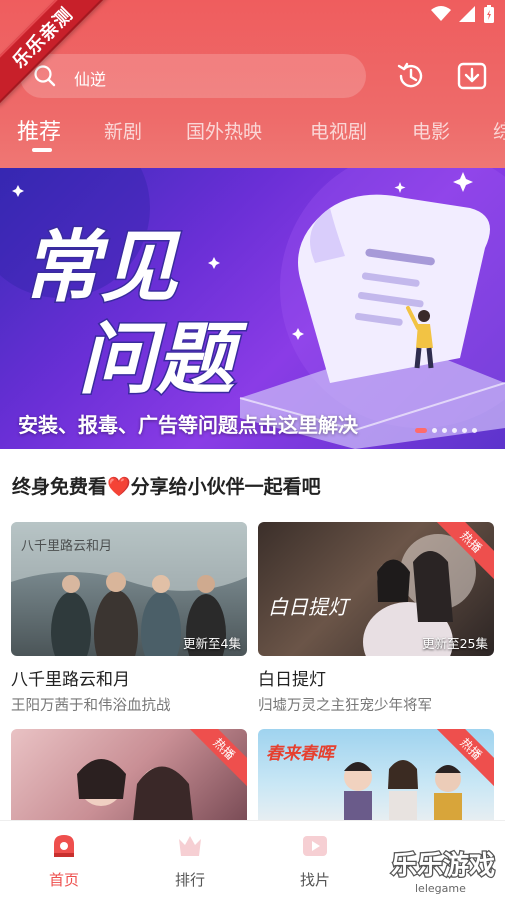  Describe the element at coordinates (64, 846) in the screenshot. I see `home-icon` at that location.